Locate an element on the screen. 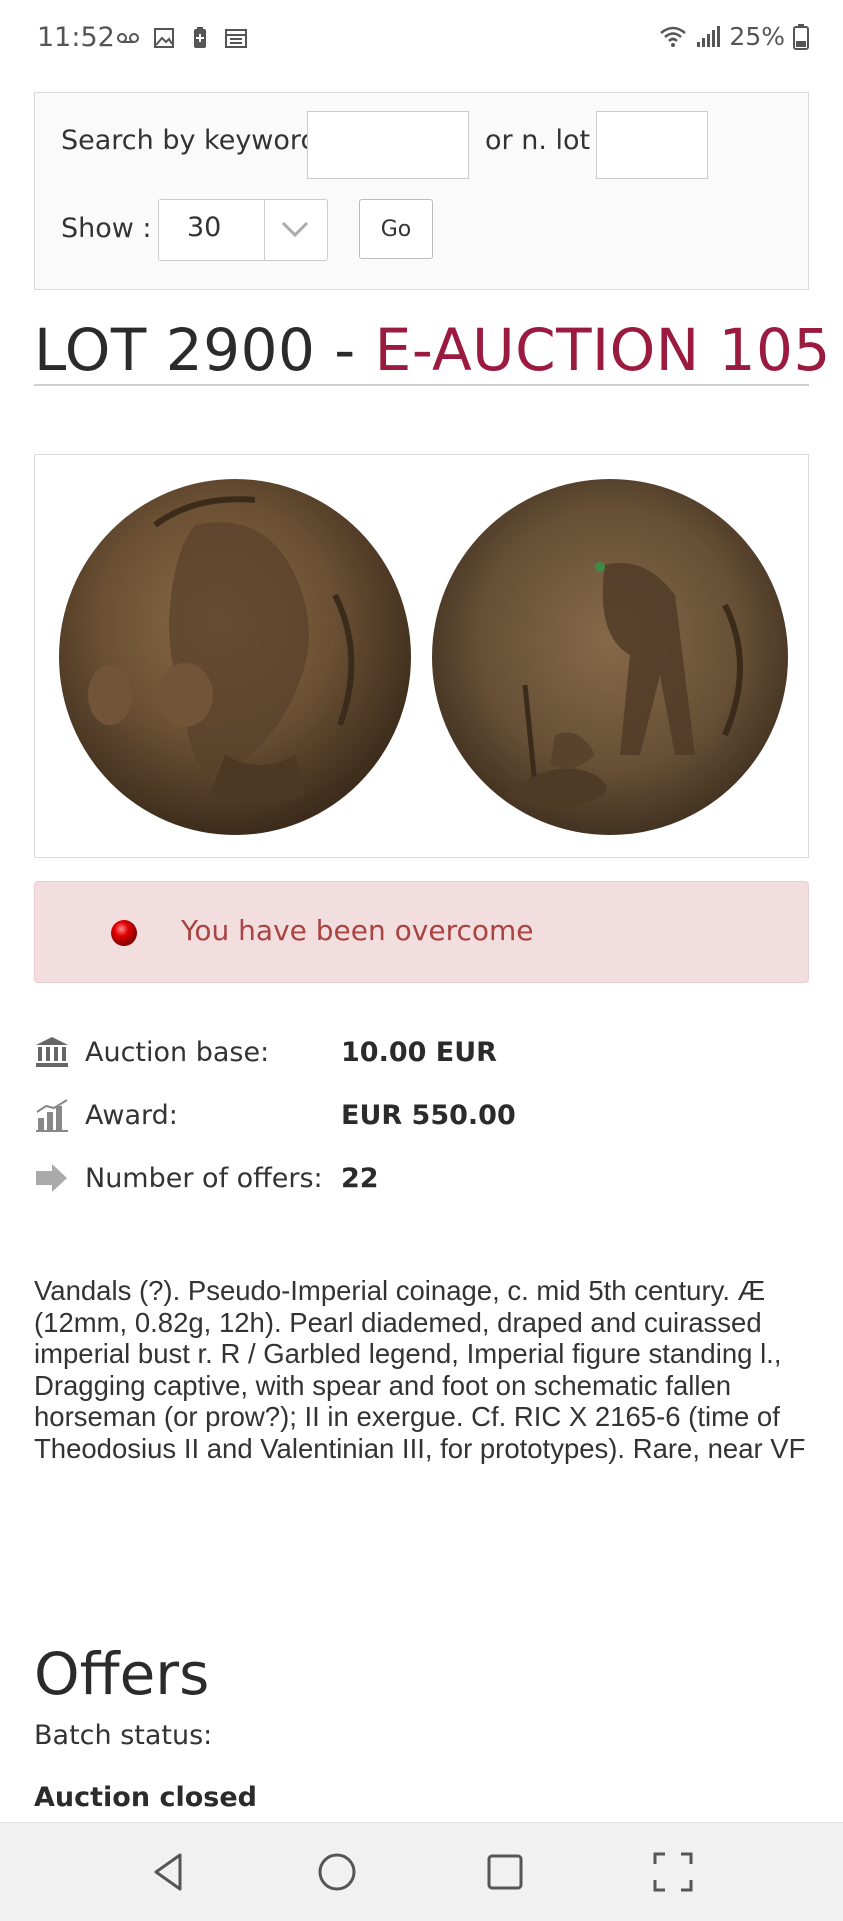  batch-status-label: Batch status: is located at coordinates (123, 1735).